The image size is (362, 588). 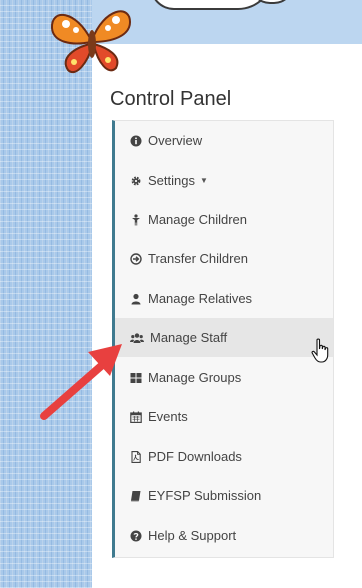 I want to click on menu-item-manage-relatives: Manage Relatives, so click(x=224, y=298).